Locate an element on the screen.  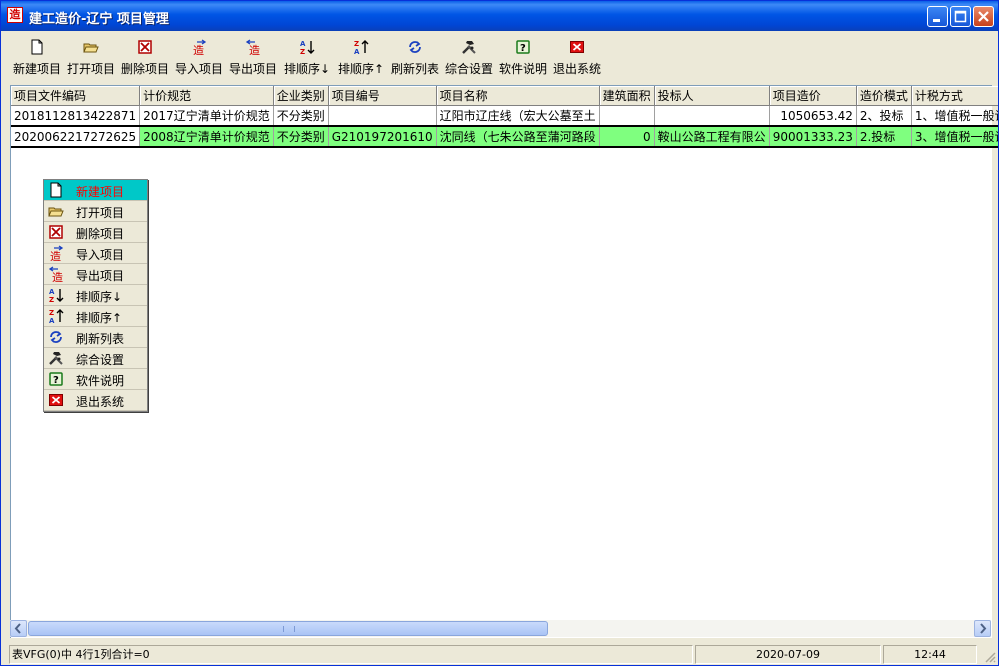
table-cell: 0 is located at coordinates (627, 136).